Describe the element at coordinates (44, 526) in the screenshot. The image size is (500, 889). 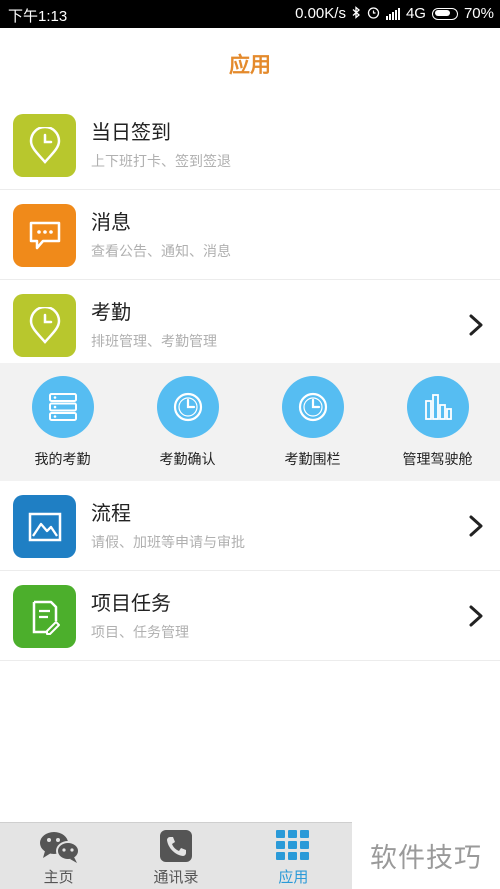
I see `image-icon` at that location.